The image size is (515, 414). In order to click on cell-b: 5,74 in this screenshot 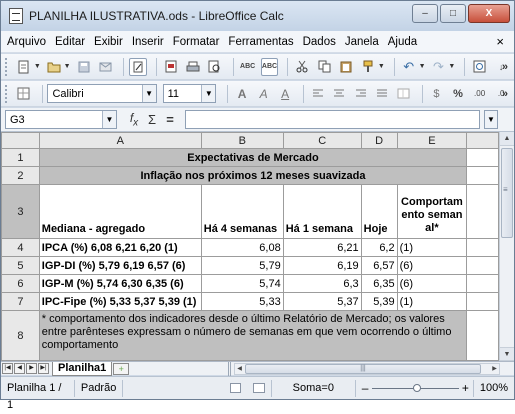, I will do `click(242, 283)`.